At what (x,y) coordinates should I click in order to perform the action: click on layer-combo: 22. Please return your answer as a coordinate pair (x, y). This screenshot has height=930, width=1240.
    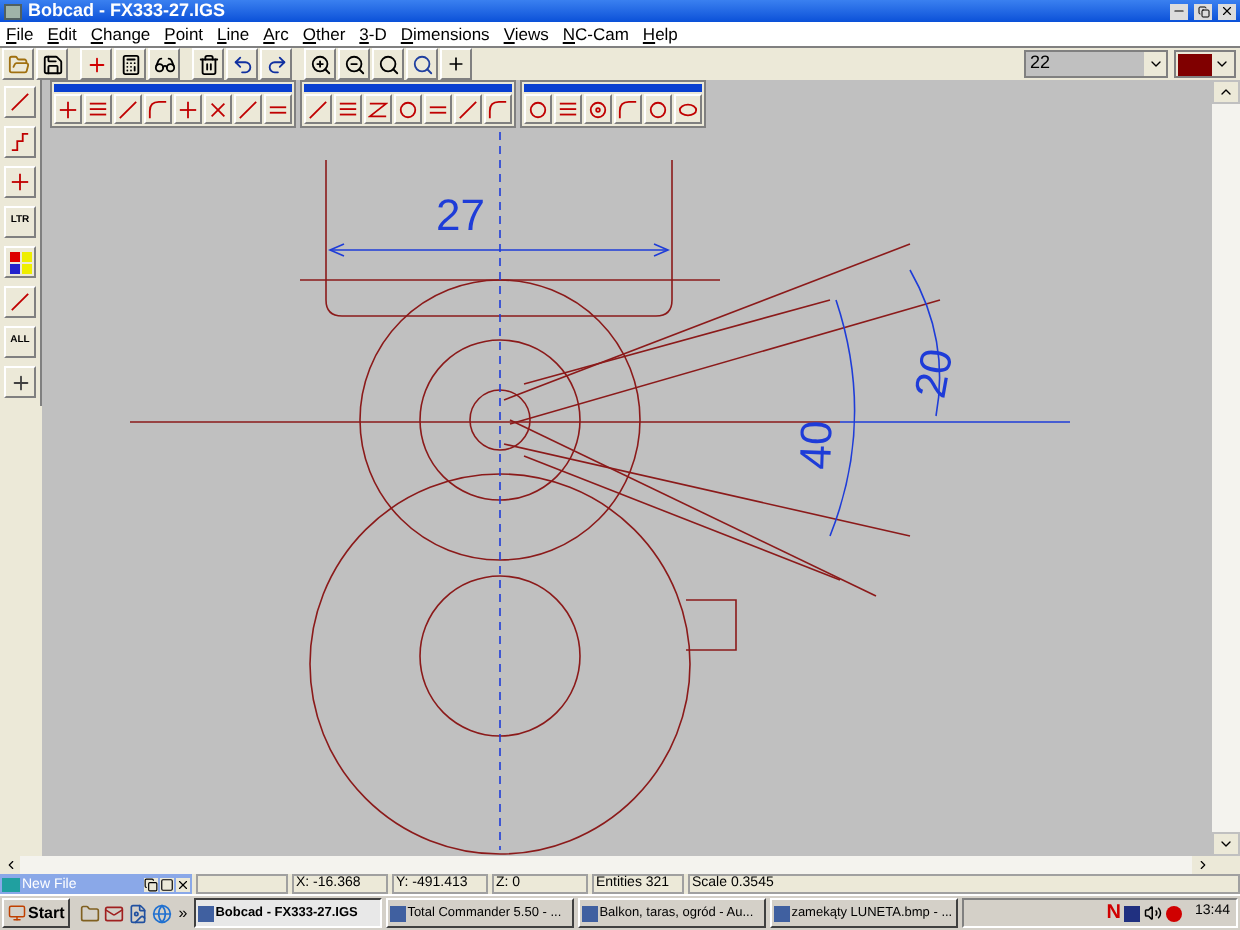
    Looking at the image, I should click on (1096, 64).